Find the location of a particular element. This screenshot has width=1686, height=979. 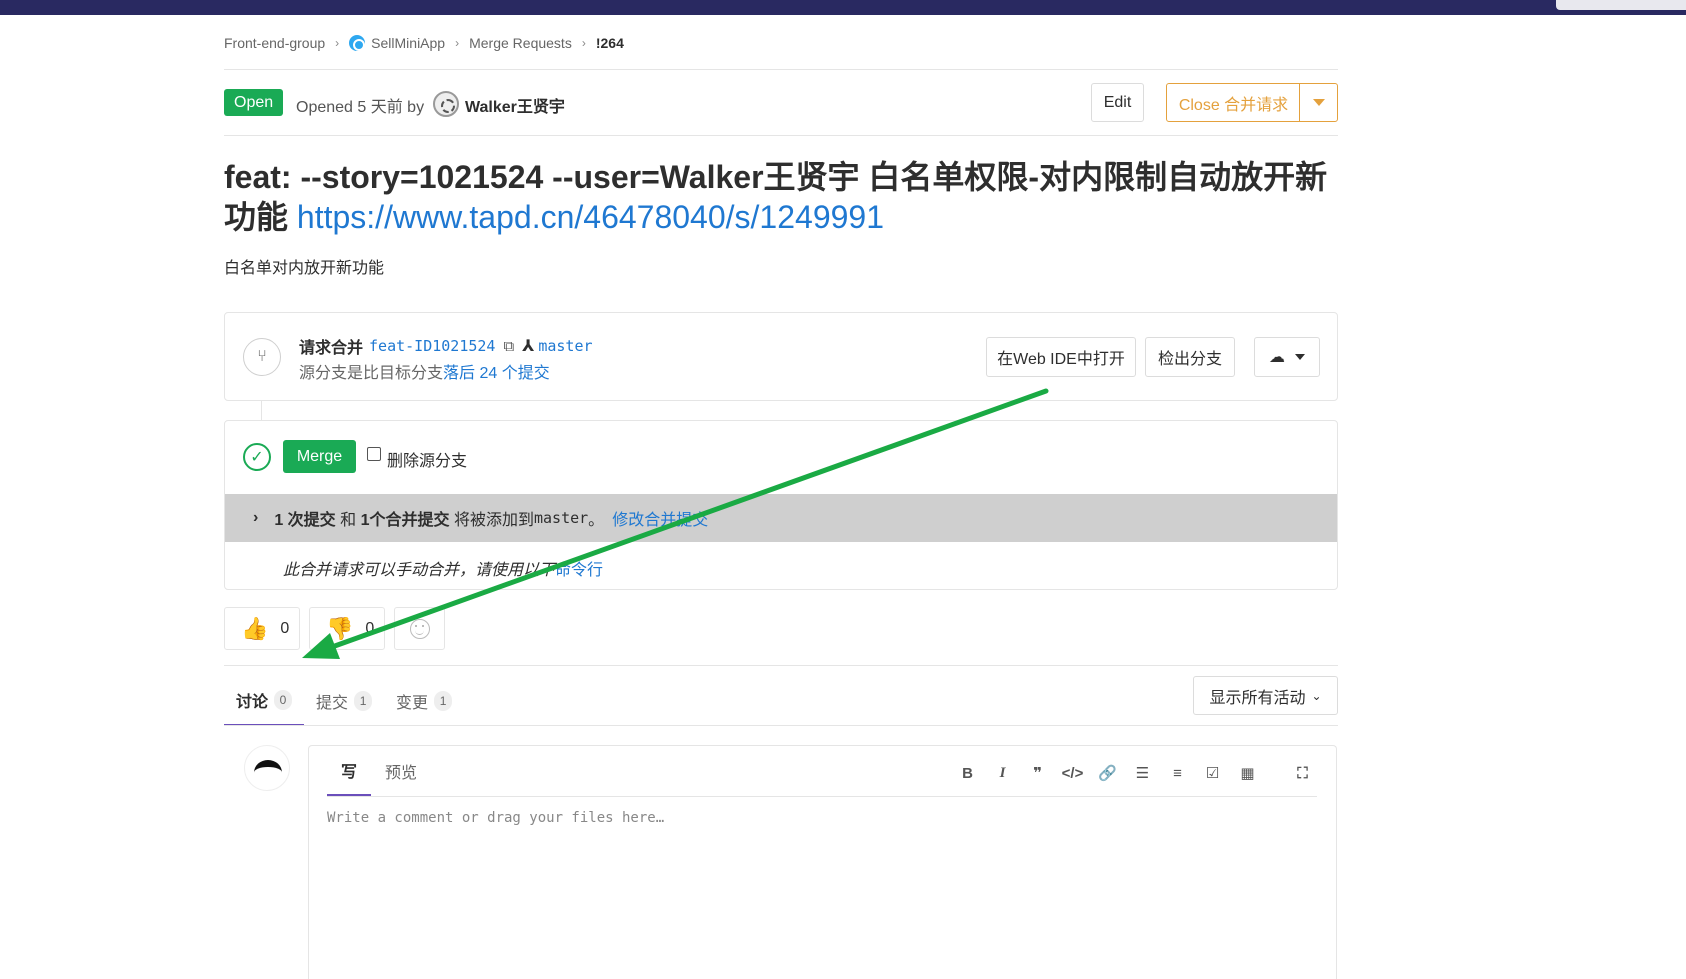

activity-filter-label: 显示所有活动 is located at coordinates (1257, 698).